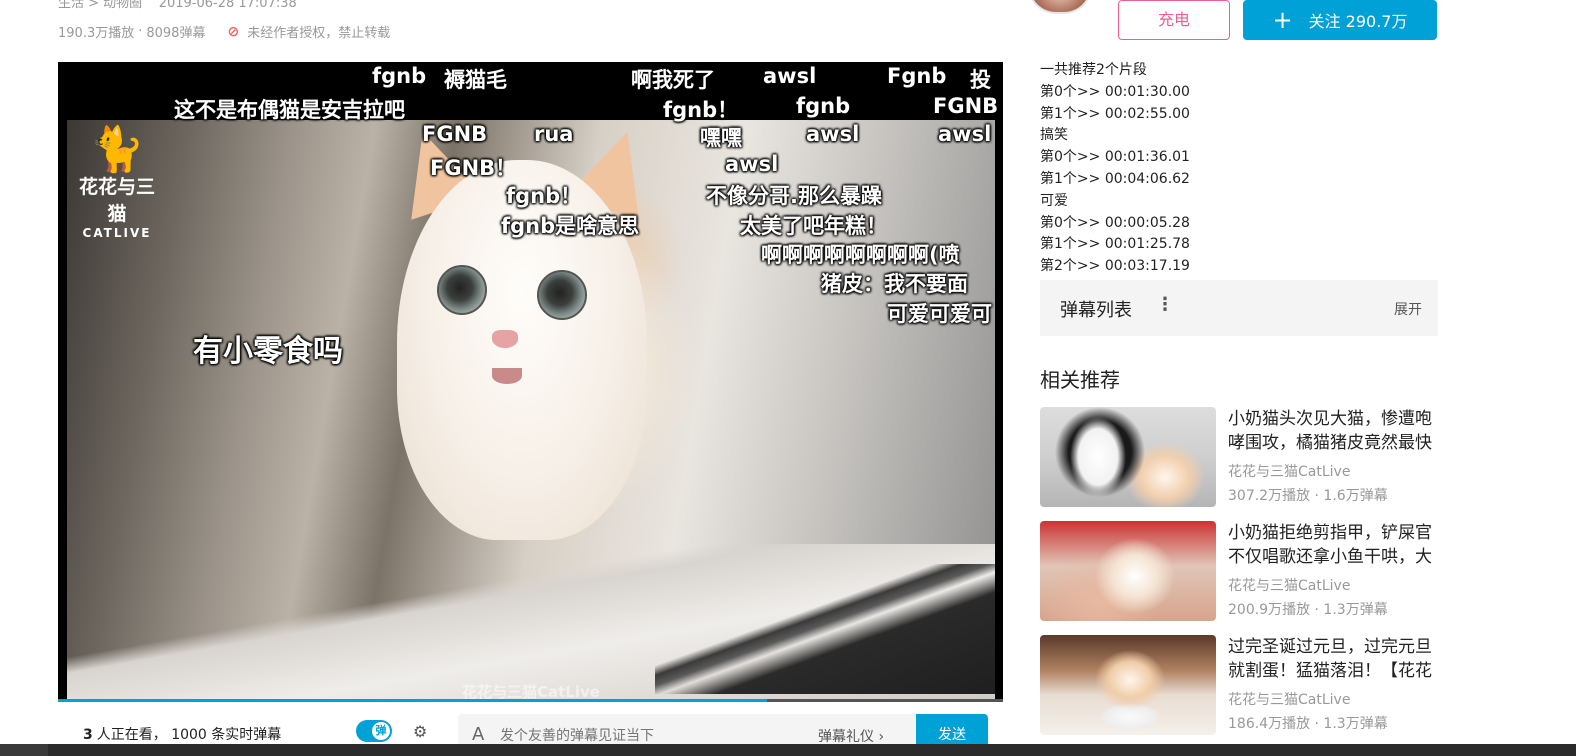 This screenshot has width=1576, height=756. Describe the element at coordinates (1096, 310) in the screenshot. I see `danmaku-list-title: 弹幕列表` at that location.